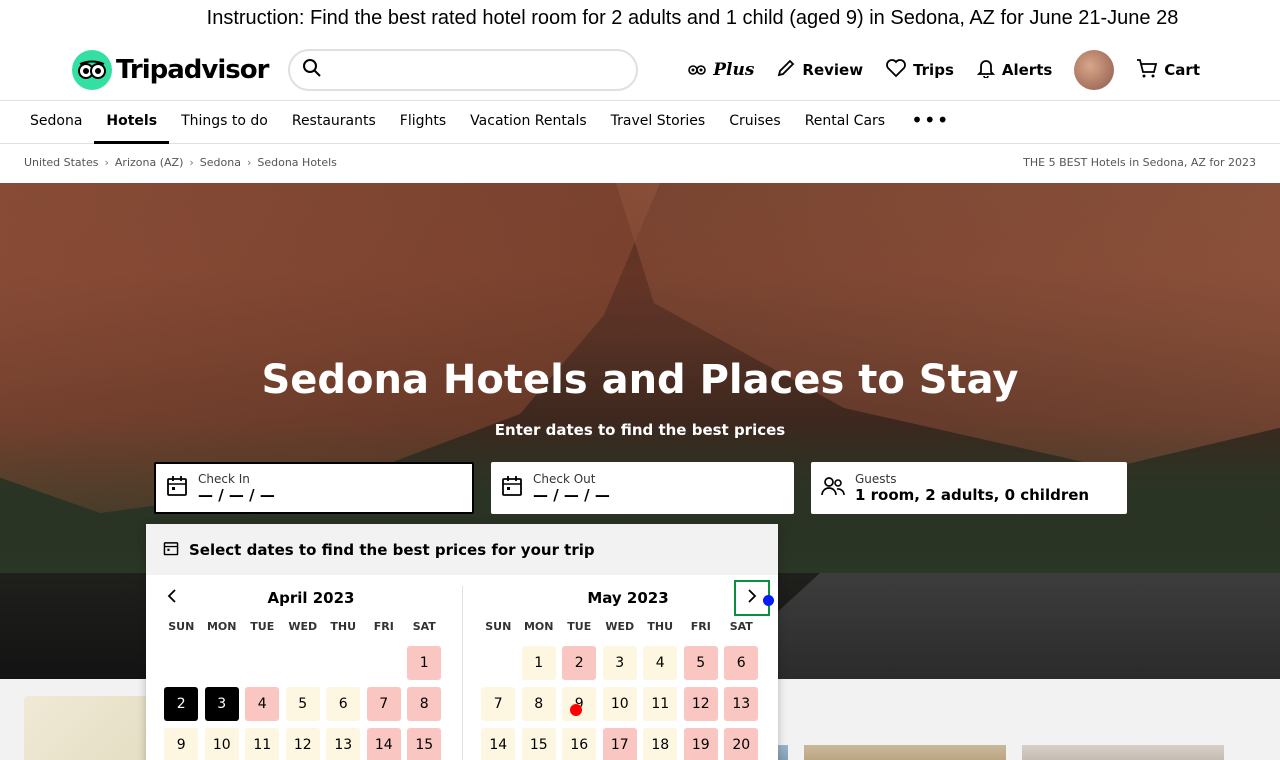 Image resolution: width=1280 pixels, height=760 pixels. I want to click on calendar-icon, so click(171, 550).